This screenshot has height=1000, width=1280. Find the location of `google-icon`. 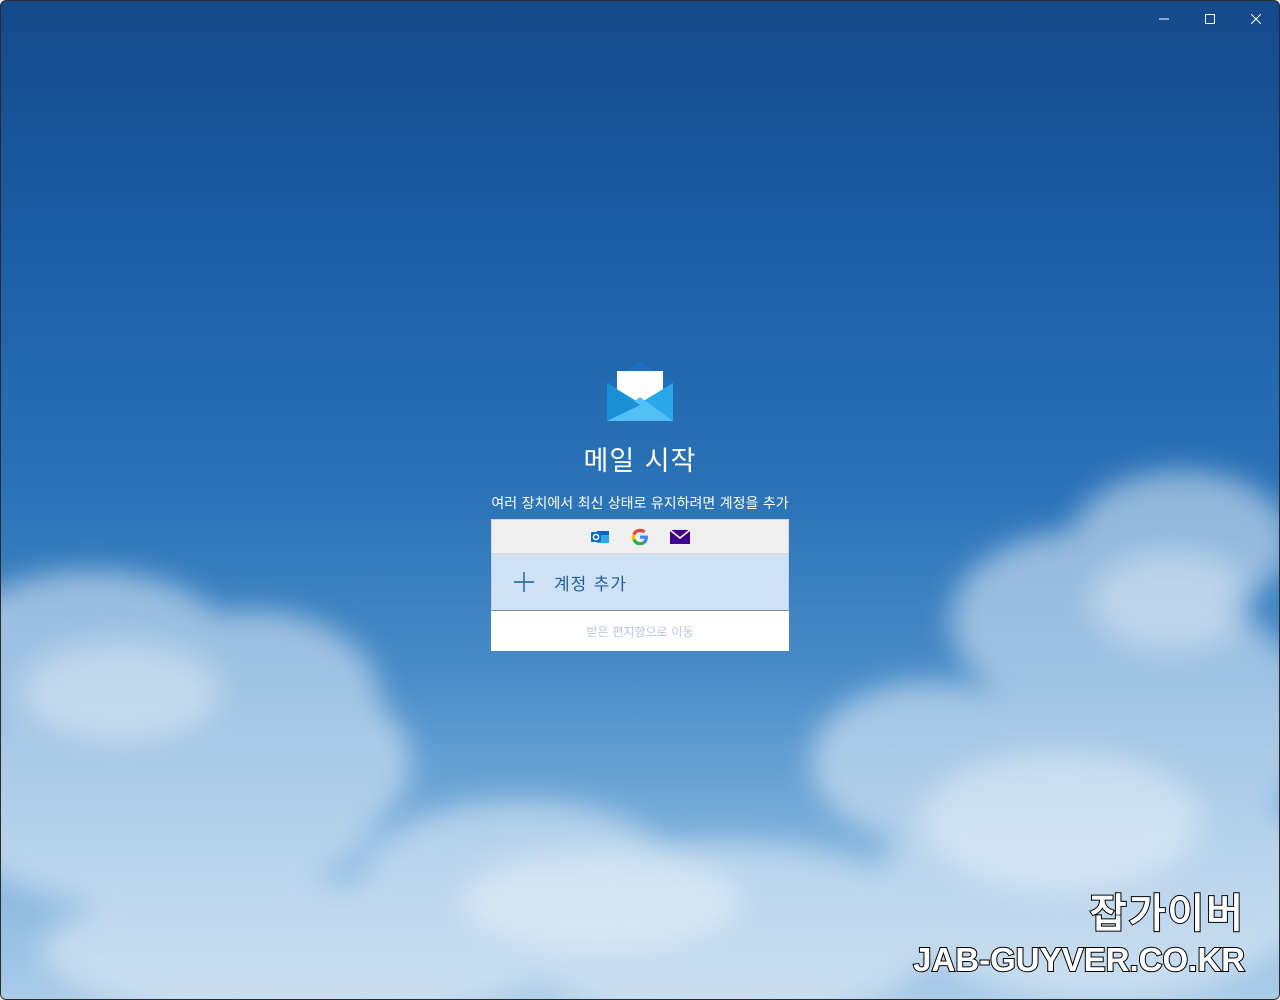

google-icon is located at coordinates (640, 537).